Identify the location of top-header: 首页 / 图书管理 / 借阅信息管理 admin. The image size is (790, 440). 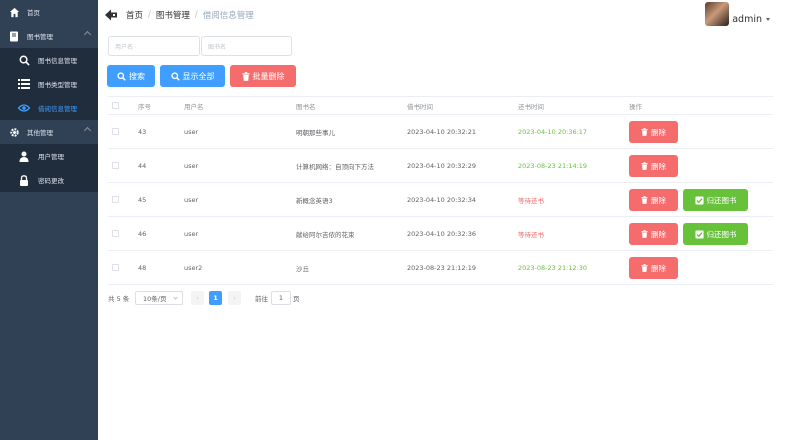
(444, 15).